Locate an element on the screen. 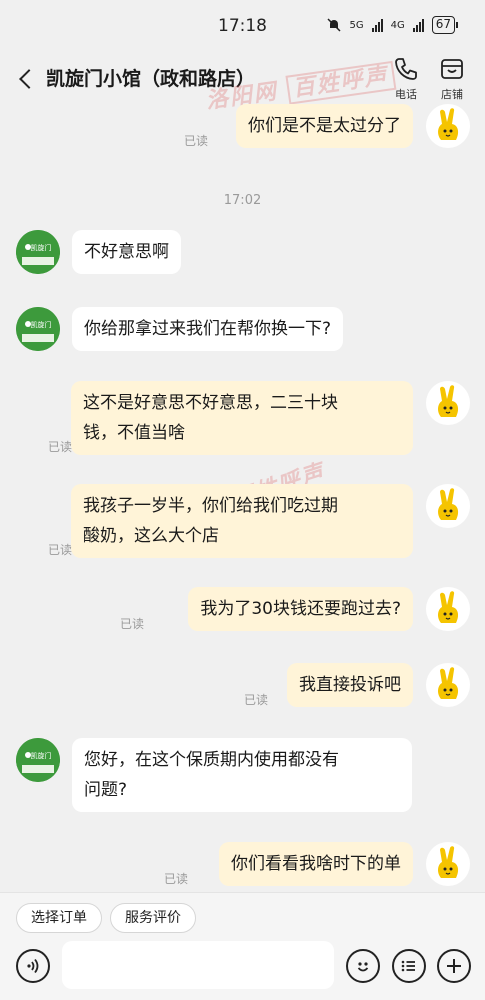  signal-icon is located at coordinates (377, 25).